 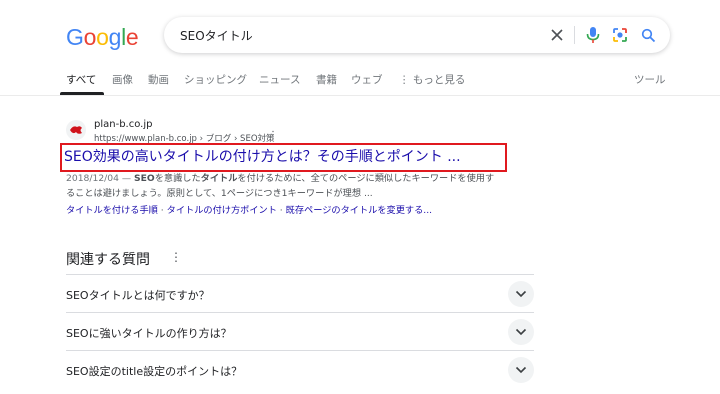 I want to click on header-divider, so click(x=360, y=95).